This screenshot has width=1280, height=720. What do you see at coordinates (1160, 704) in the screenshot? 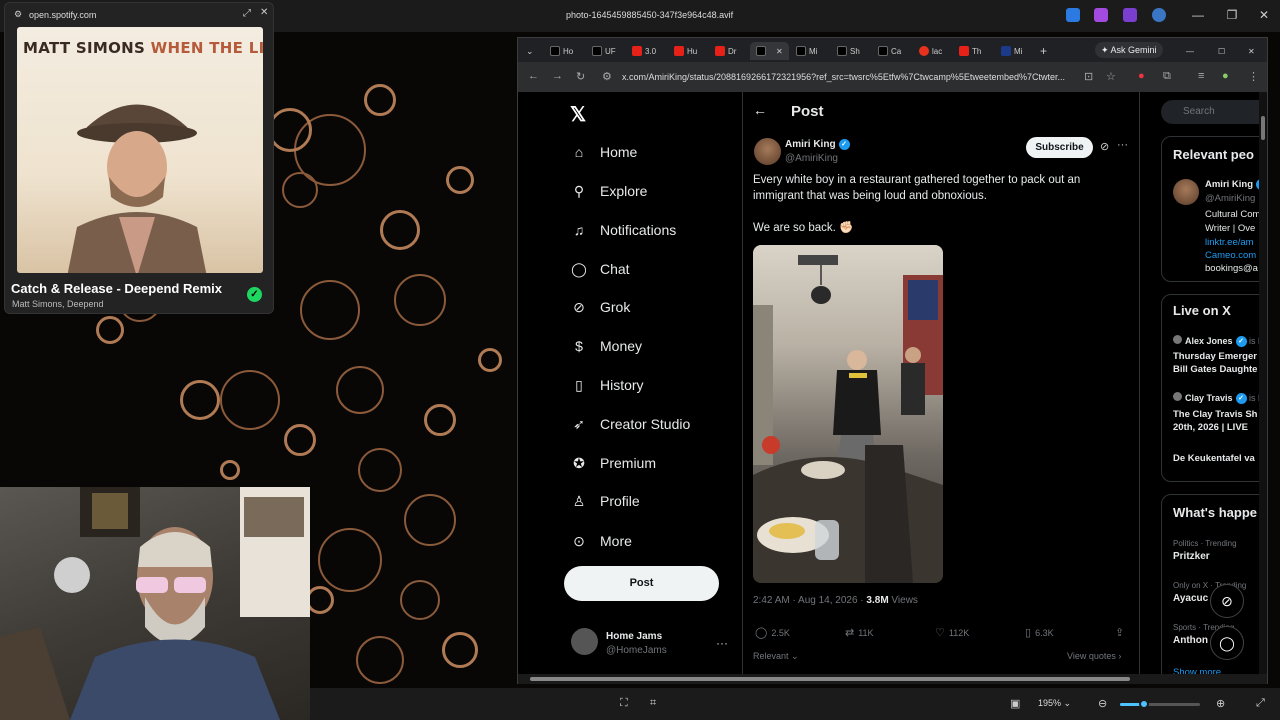
I see `zoom-slider` at bounding box center [1160, 704].